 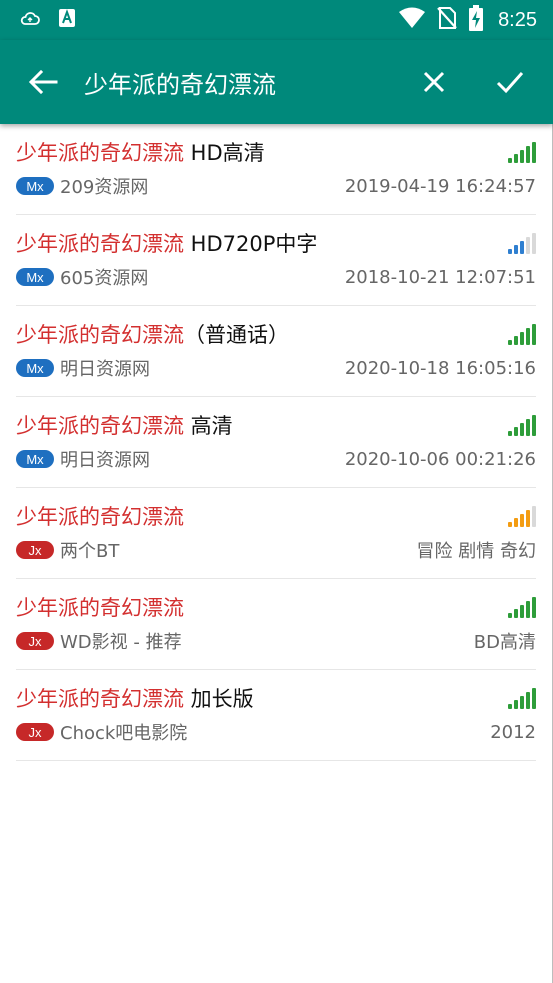 I want to click on clear-button, so click(x=434, y=82).